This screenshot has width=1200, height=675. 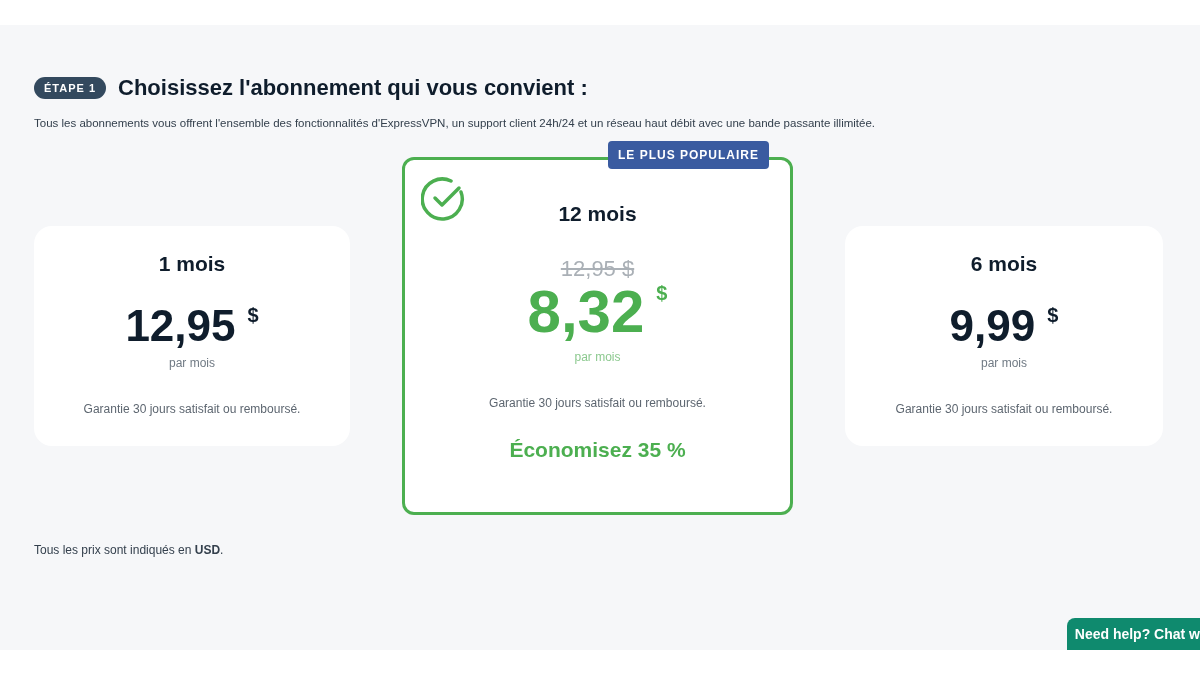 I want to click on step-badge: ÉTAPE 1, so click(x=70, y=88).